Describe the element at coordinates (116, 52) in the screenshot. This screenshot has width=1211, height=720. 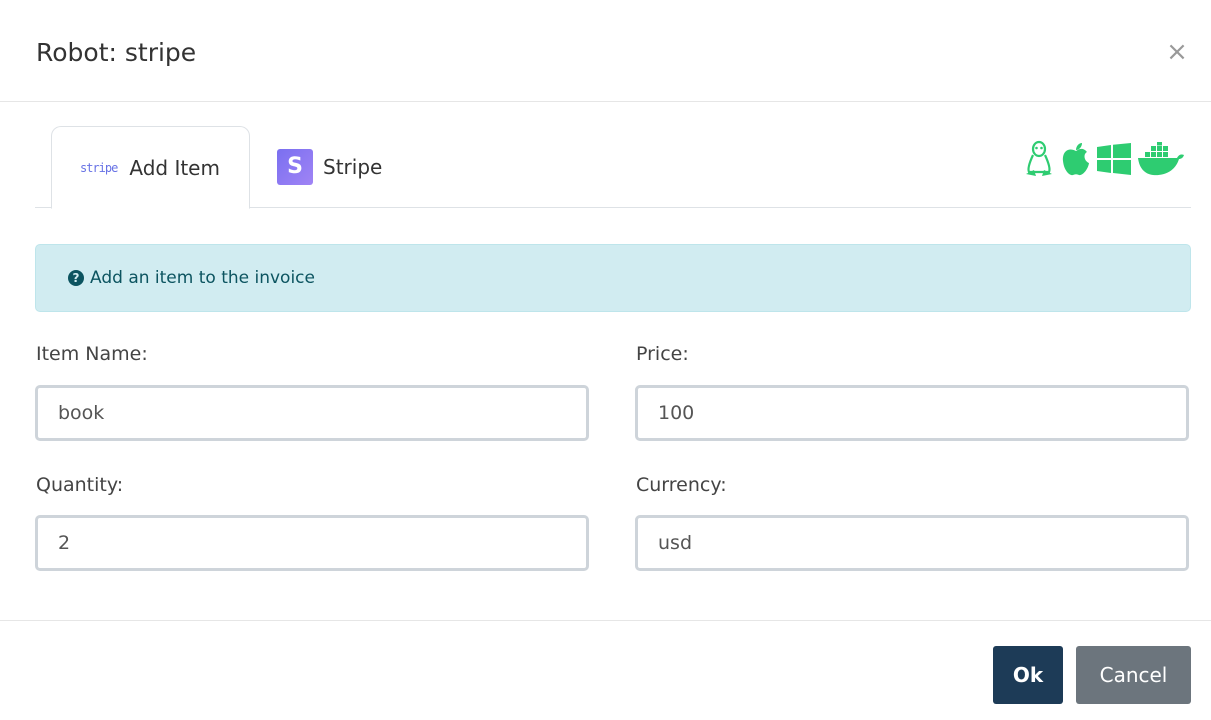
I see `modal-title: Robot: stripe` at that location.